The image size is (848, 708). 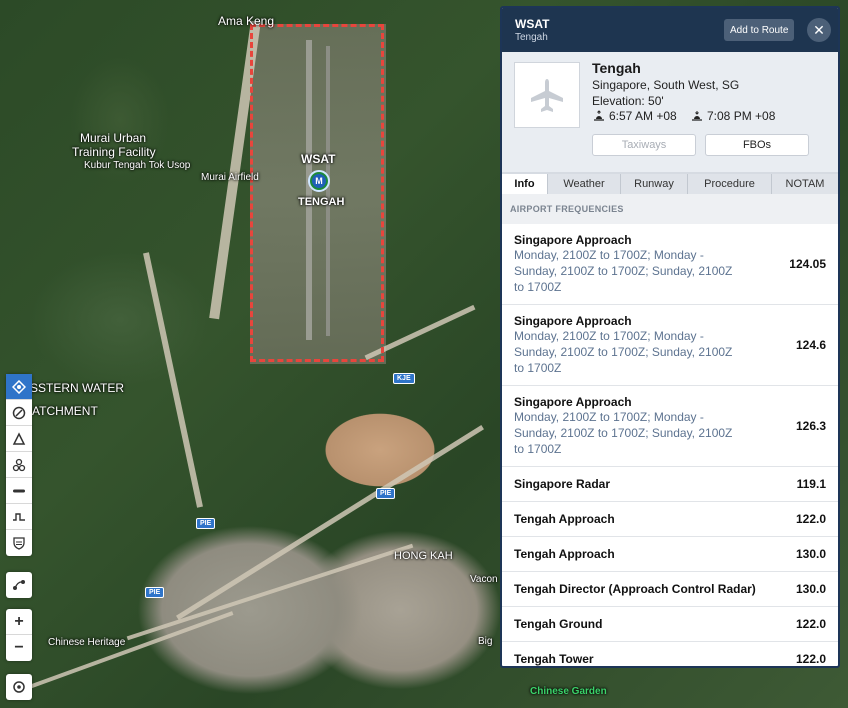 I want to click on frequency-row: Tengah Ground 122.0, so click(x=670, y=624).